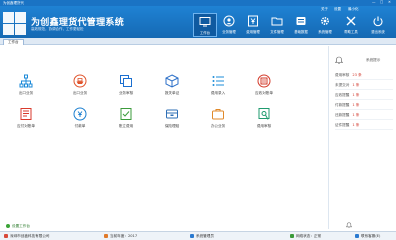  I want to click on company-name: 深圳市创鑫科技有限公司, so click(30, 236).